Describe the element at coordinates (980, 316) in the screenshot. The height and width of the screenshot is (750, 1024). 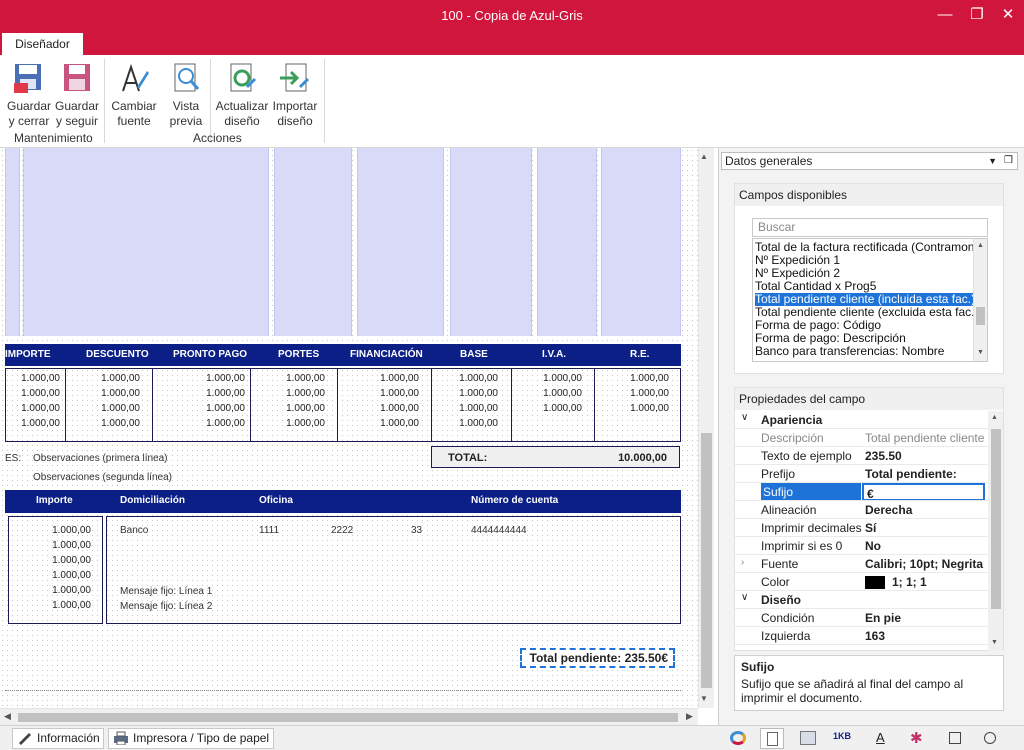
I see `list-scroll-thumb` at that location.